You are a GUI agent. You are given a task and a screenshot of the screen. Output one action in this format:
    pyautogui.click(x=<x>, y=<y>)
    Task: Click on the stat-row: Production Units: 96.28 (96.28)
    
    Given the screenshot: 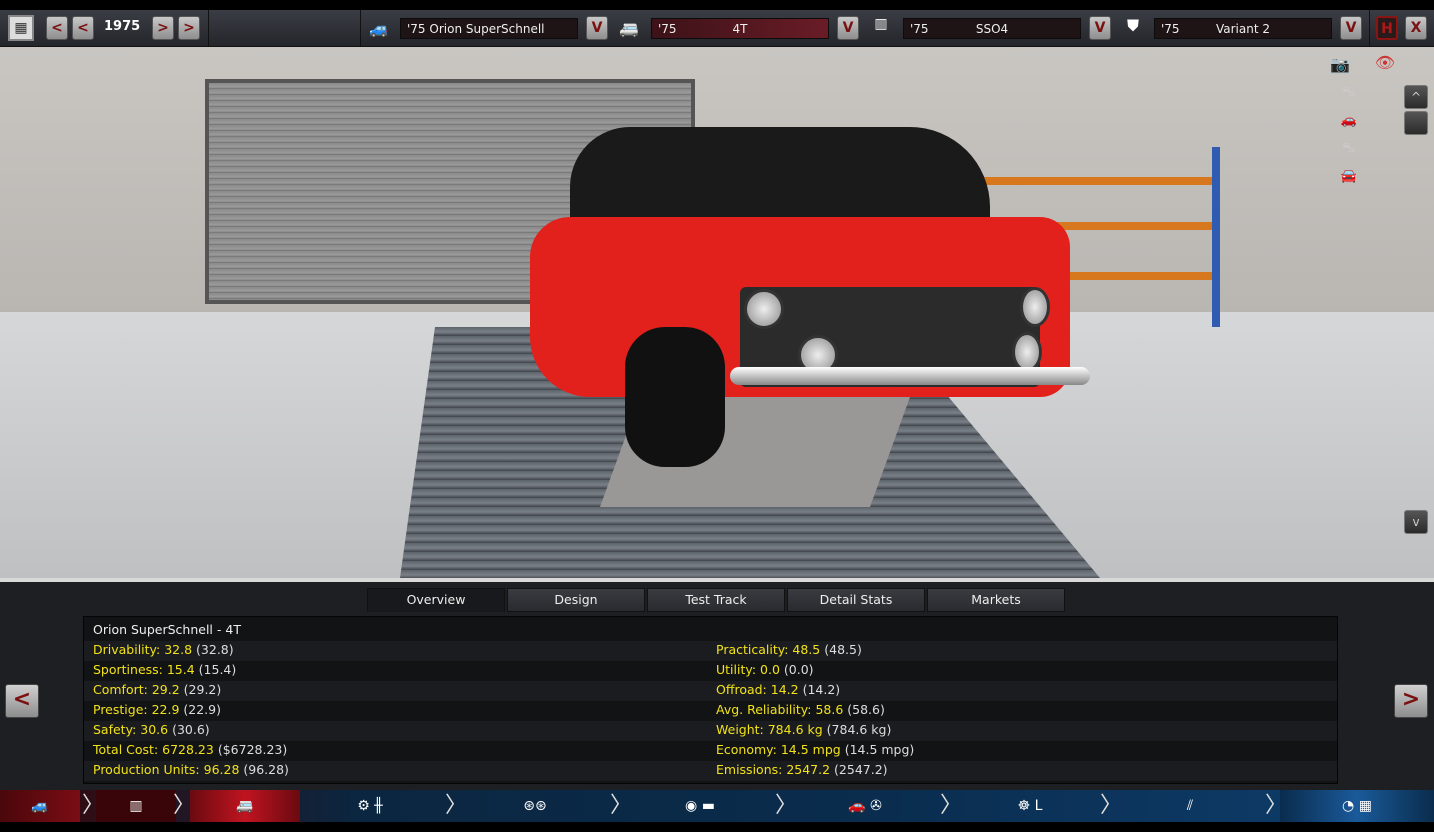 What is the action you would take?
    pyautogui.click(x=191, y=770)
    